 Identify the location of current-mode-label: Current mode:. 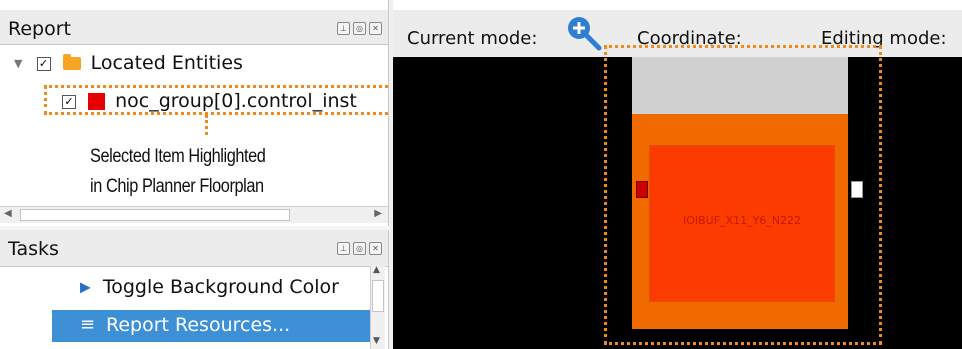
(472, 38).